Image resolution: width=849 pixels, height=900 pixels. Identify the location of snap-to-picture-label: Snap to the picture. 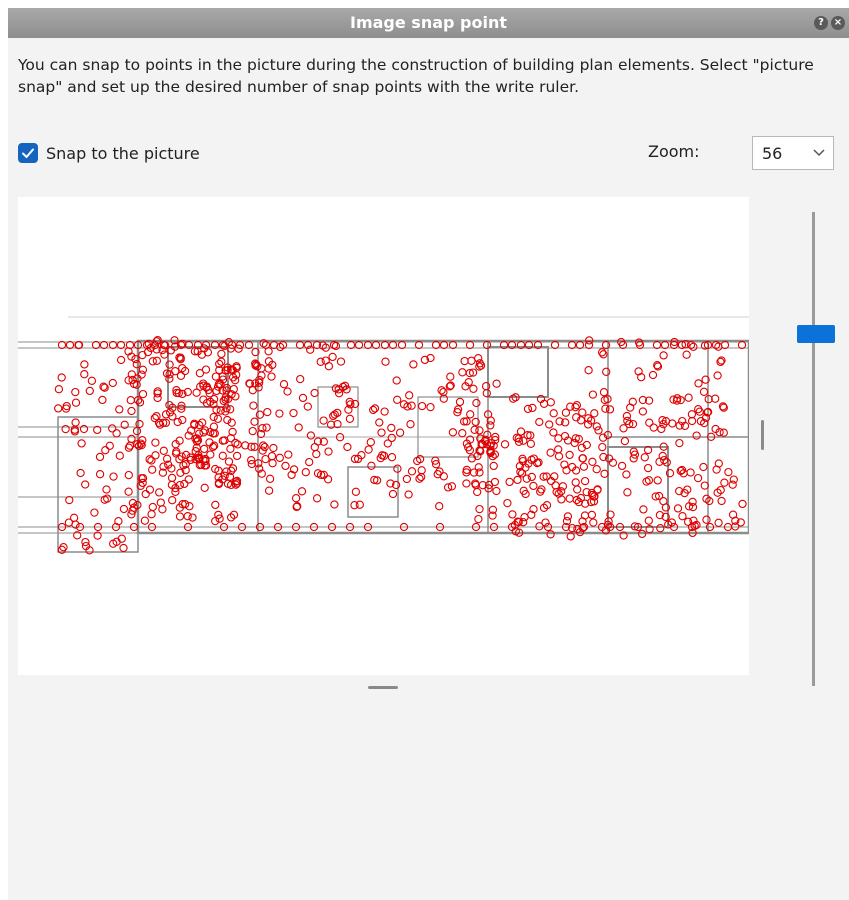
(123, 153).